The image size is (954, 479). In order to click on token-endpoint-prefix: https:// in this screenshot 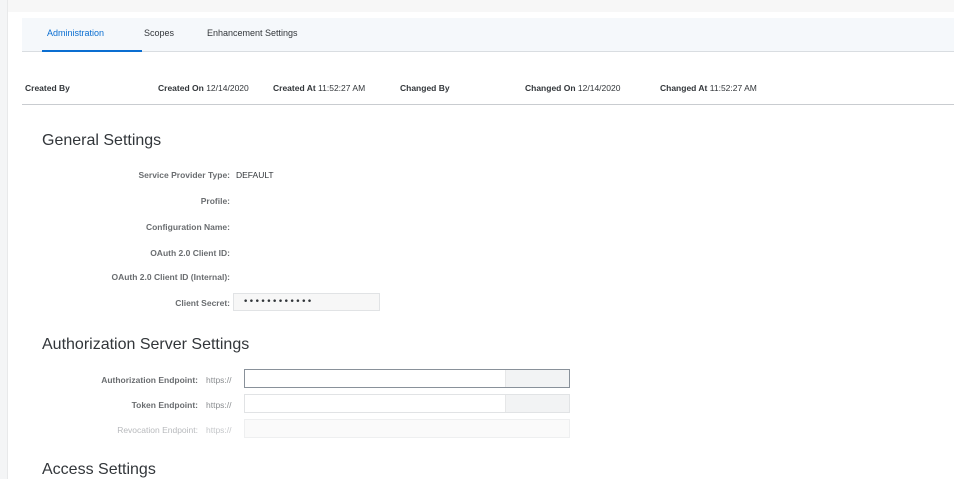, I will do `click(219, 405)`.